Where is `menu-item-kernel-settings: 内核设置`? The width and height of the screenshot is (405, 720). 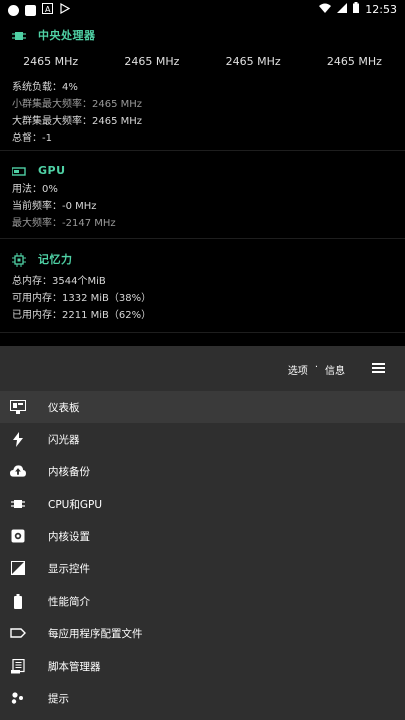
menu-item-kernel-settings: 内核设置 is located at coordinates (202, 536).